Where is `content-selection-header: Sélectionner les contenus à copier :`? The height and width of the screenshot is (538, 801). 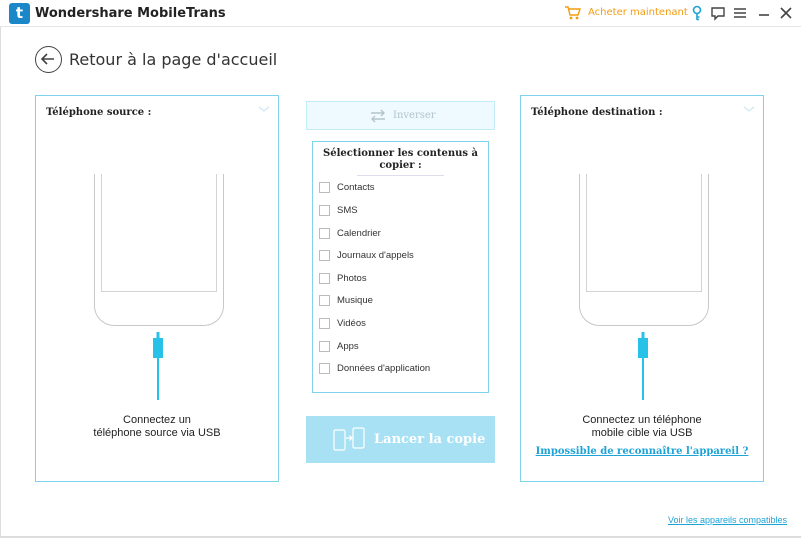 content-selection-header: Sélectionner les contenus à copier : is located at coordinates (400, 160).